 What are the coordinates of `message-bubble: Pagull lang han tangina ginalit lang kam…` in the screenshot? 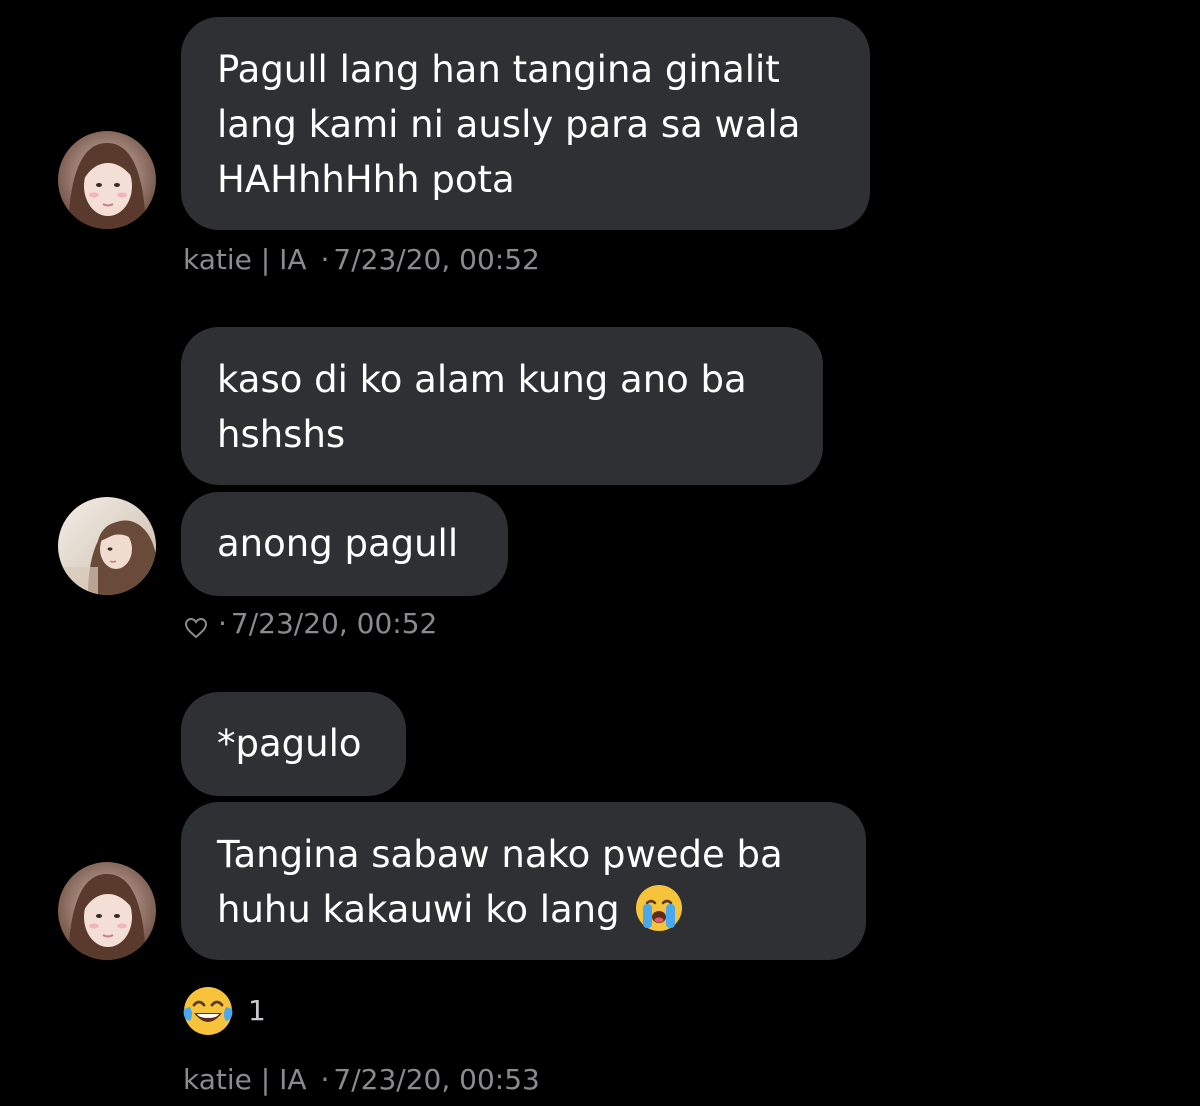 It's located at (525, 123).